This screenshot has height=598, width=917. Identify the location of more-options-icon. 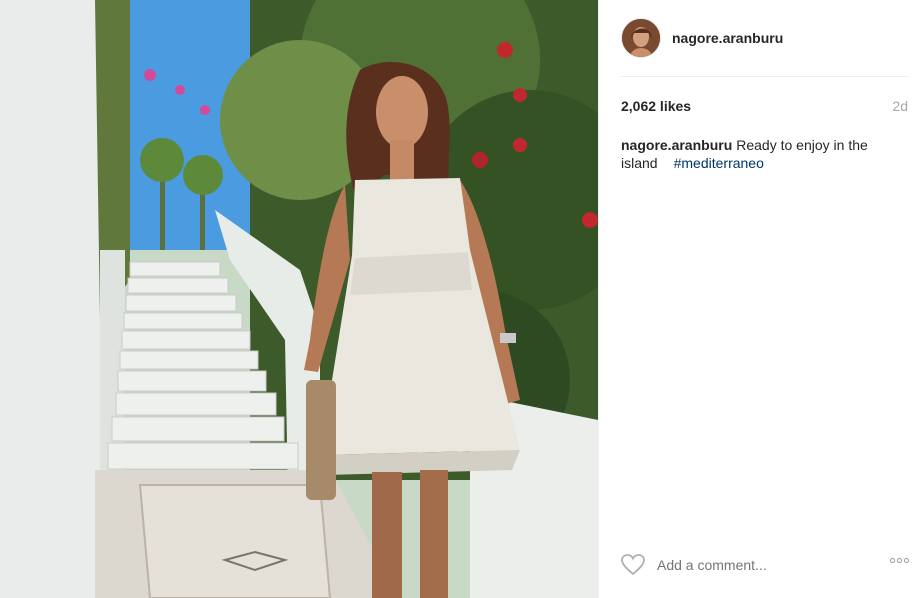
(899, 560).